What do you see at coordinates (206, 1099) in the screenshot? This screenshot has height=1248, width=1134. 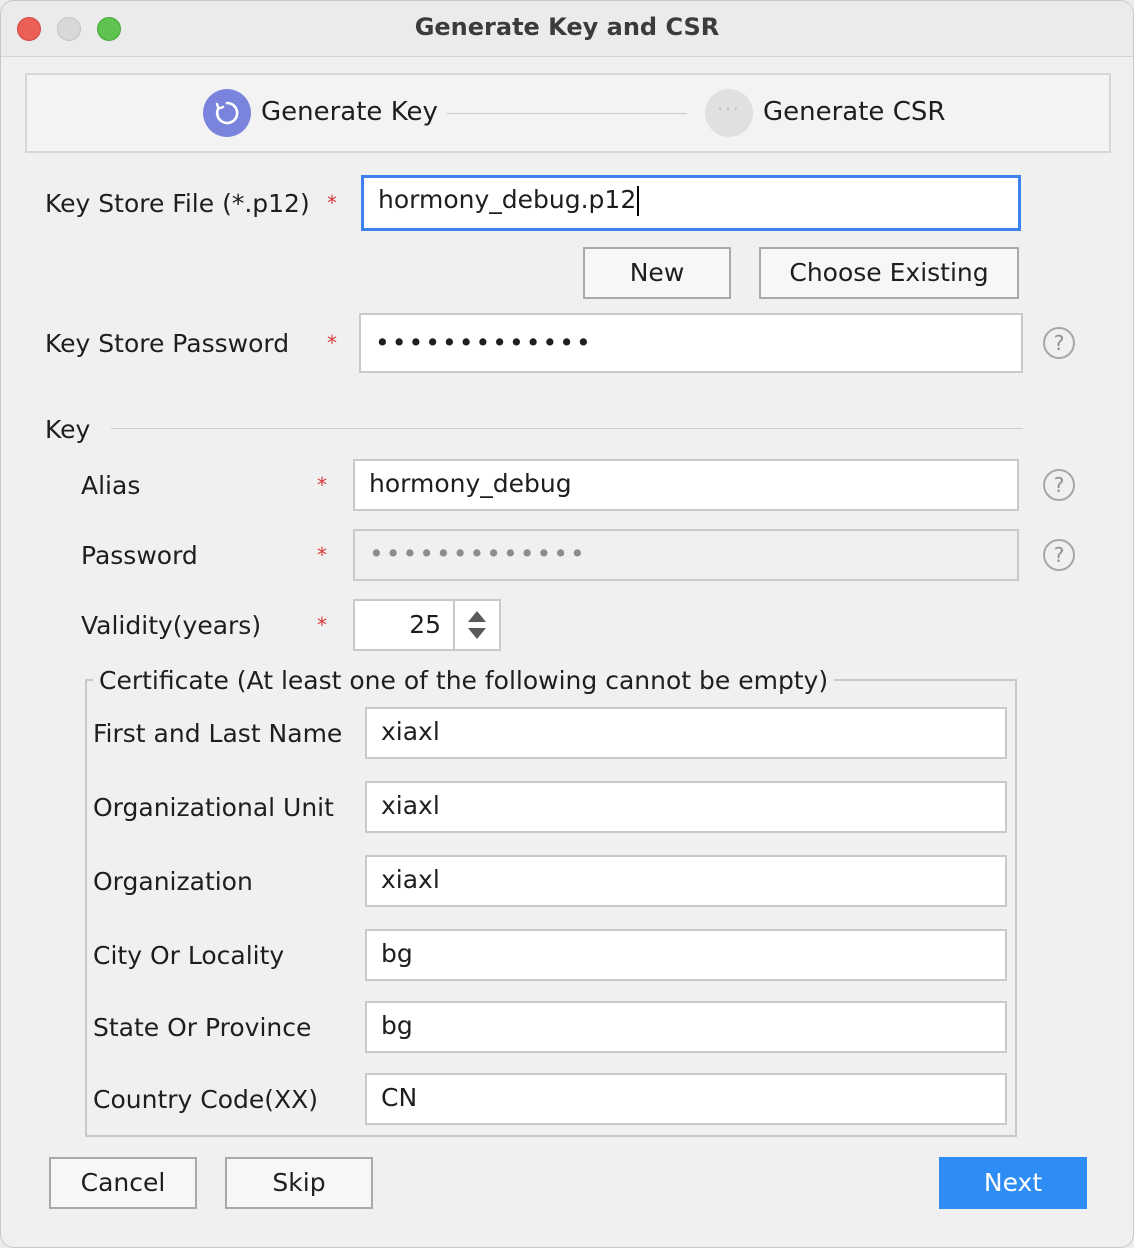 I see `country-code-label: Country Code(XX)` at bounding box center [206, 1099].